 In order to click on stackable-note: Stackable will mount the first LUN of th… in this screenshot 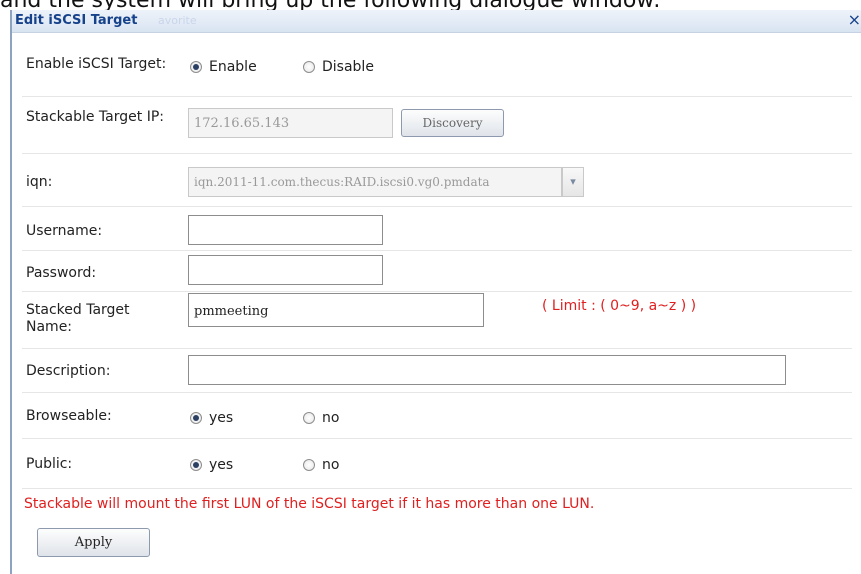, I will do `click(309, 504)`.